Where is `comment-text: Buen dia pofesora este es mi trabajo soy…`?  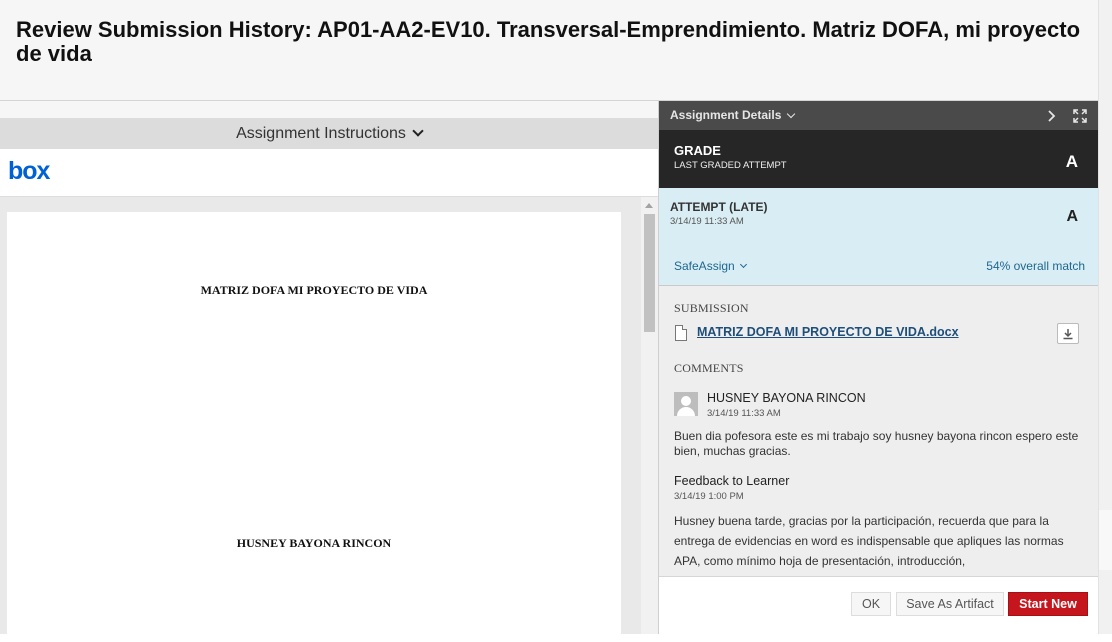 comment-text: Buen dia pofesora este es mi trabajo soy… is located at coordinates (876, 443).